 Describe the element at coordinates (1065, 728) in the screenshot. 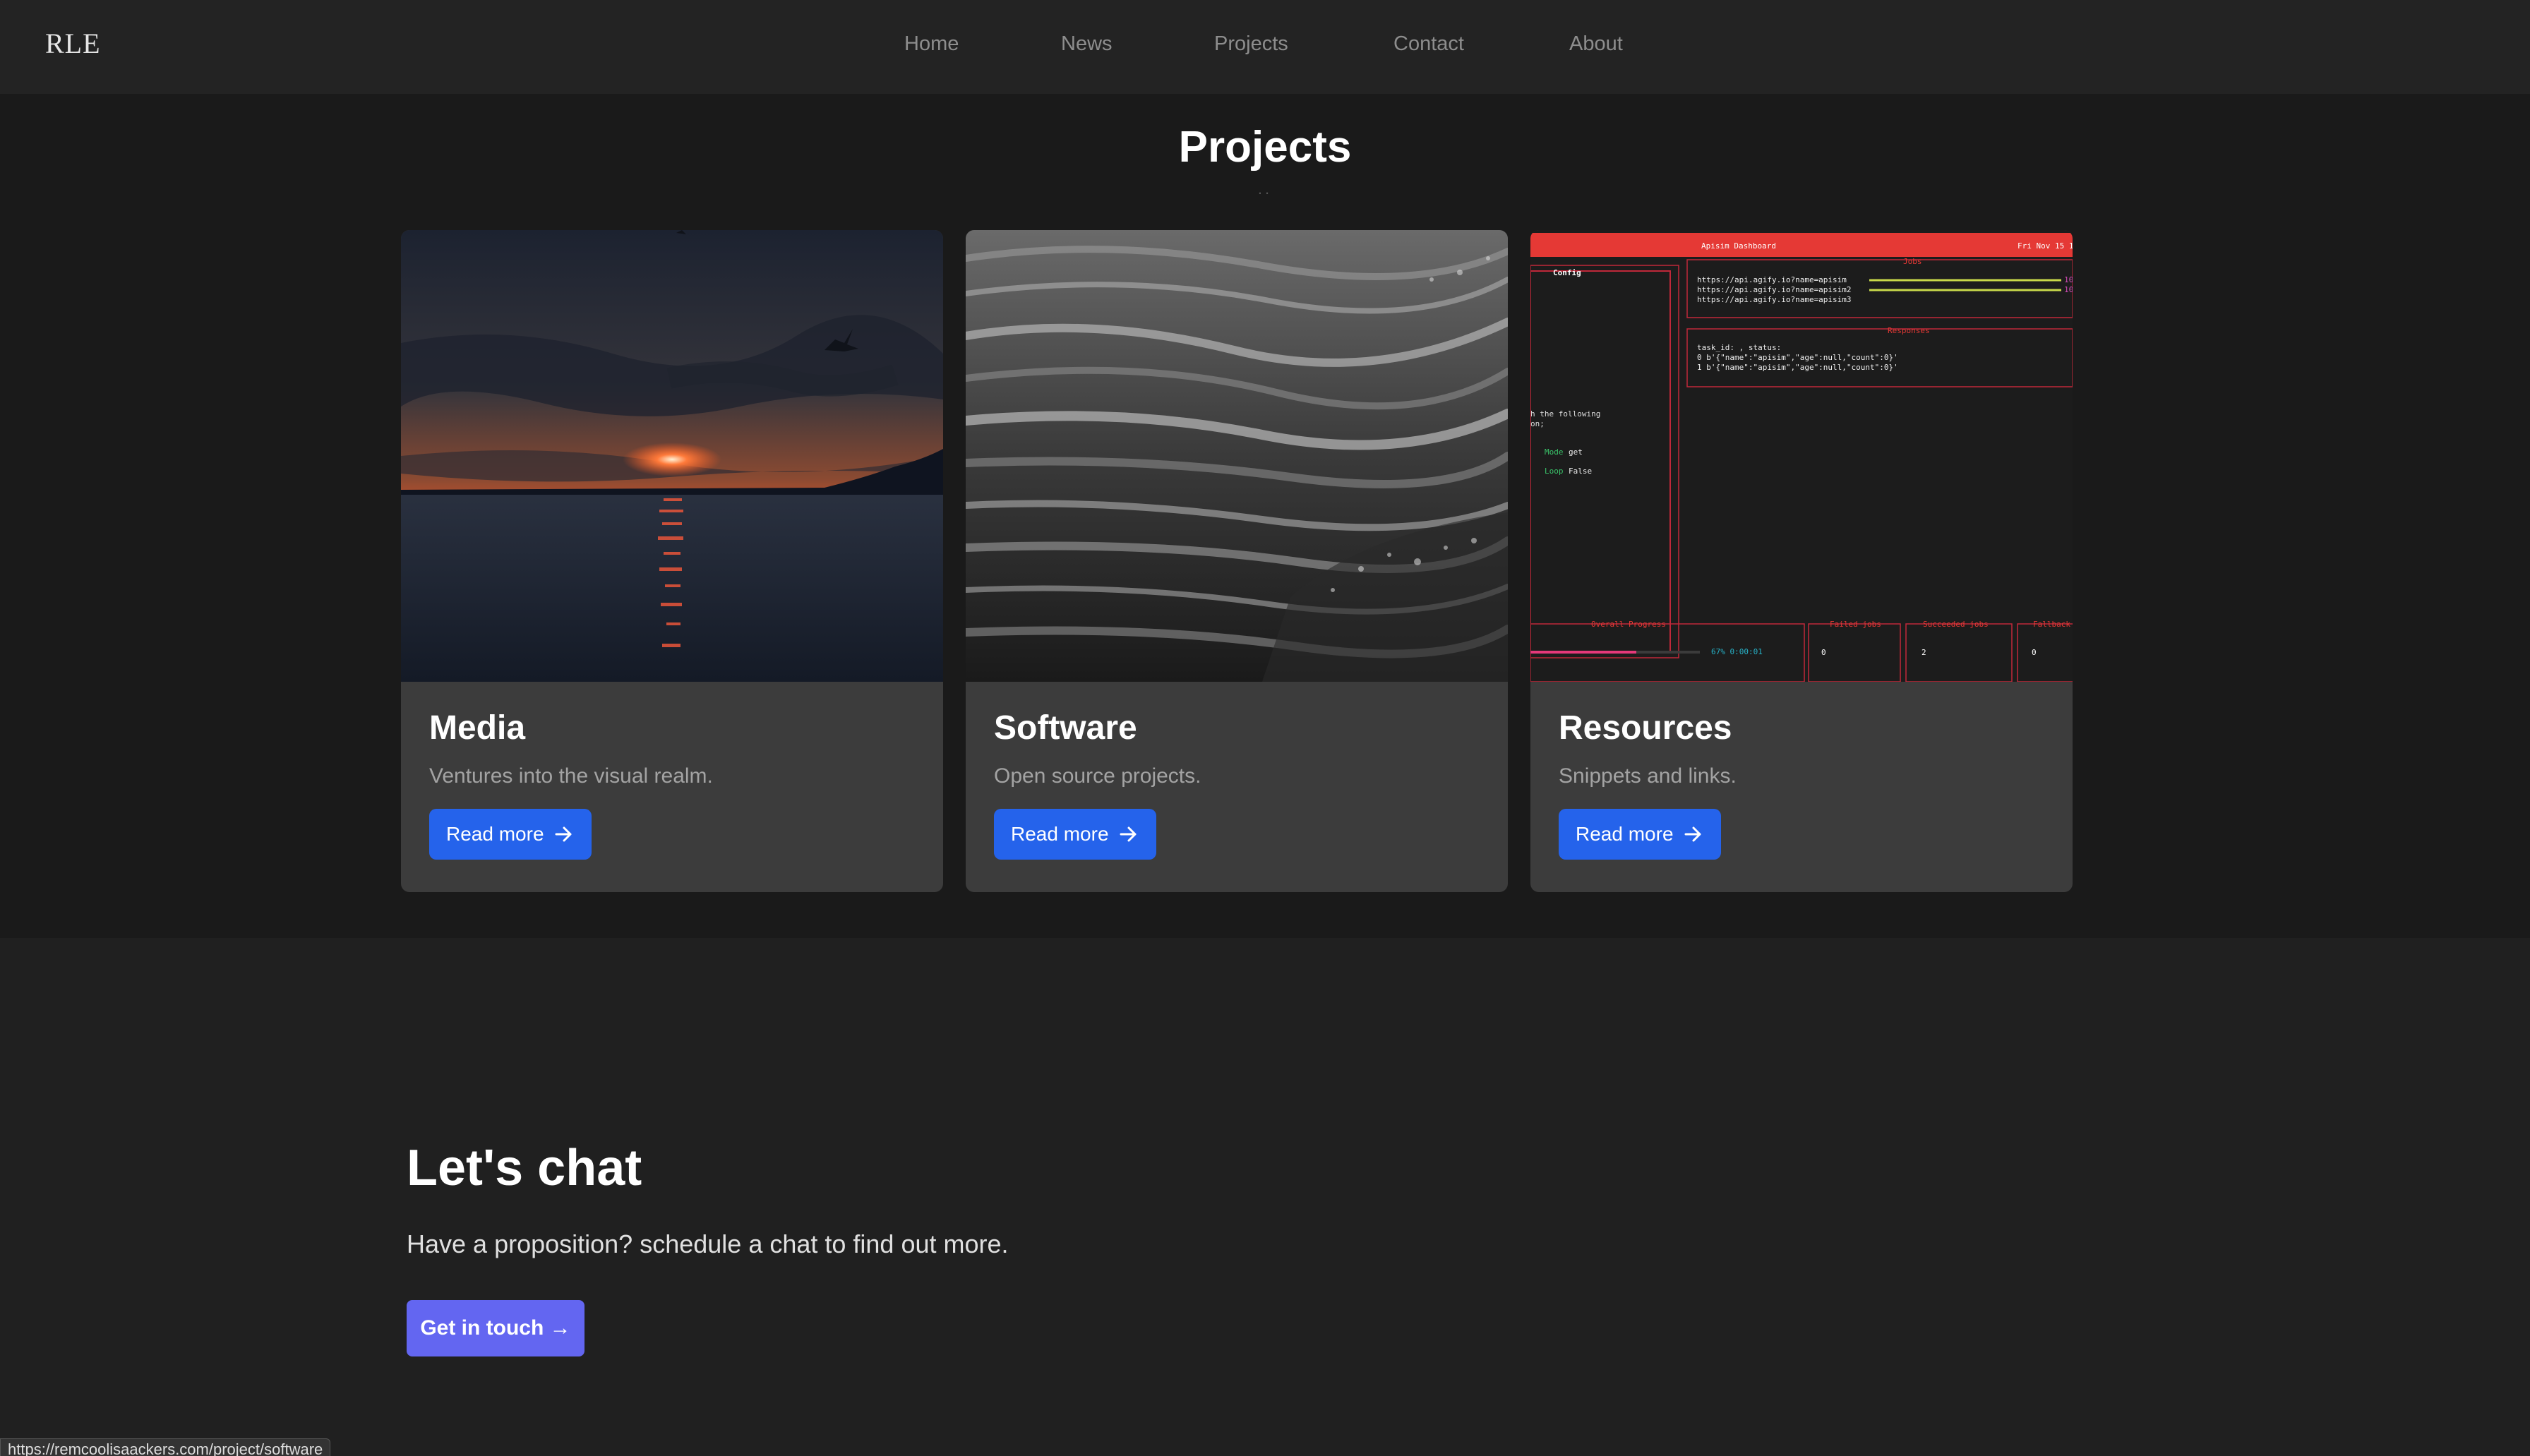

I see `card-title: Software` at that location.